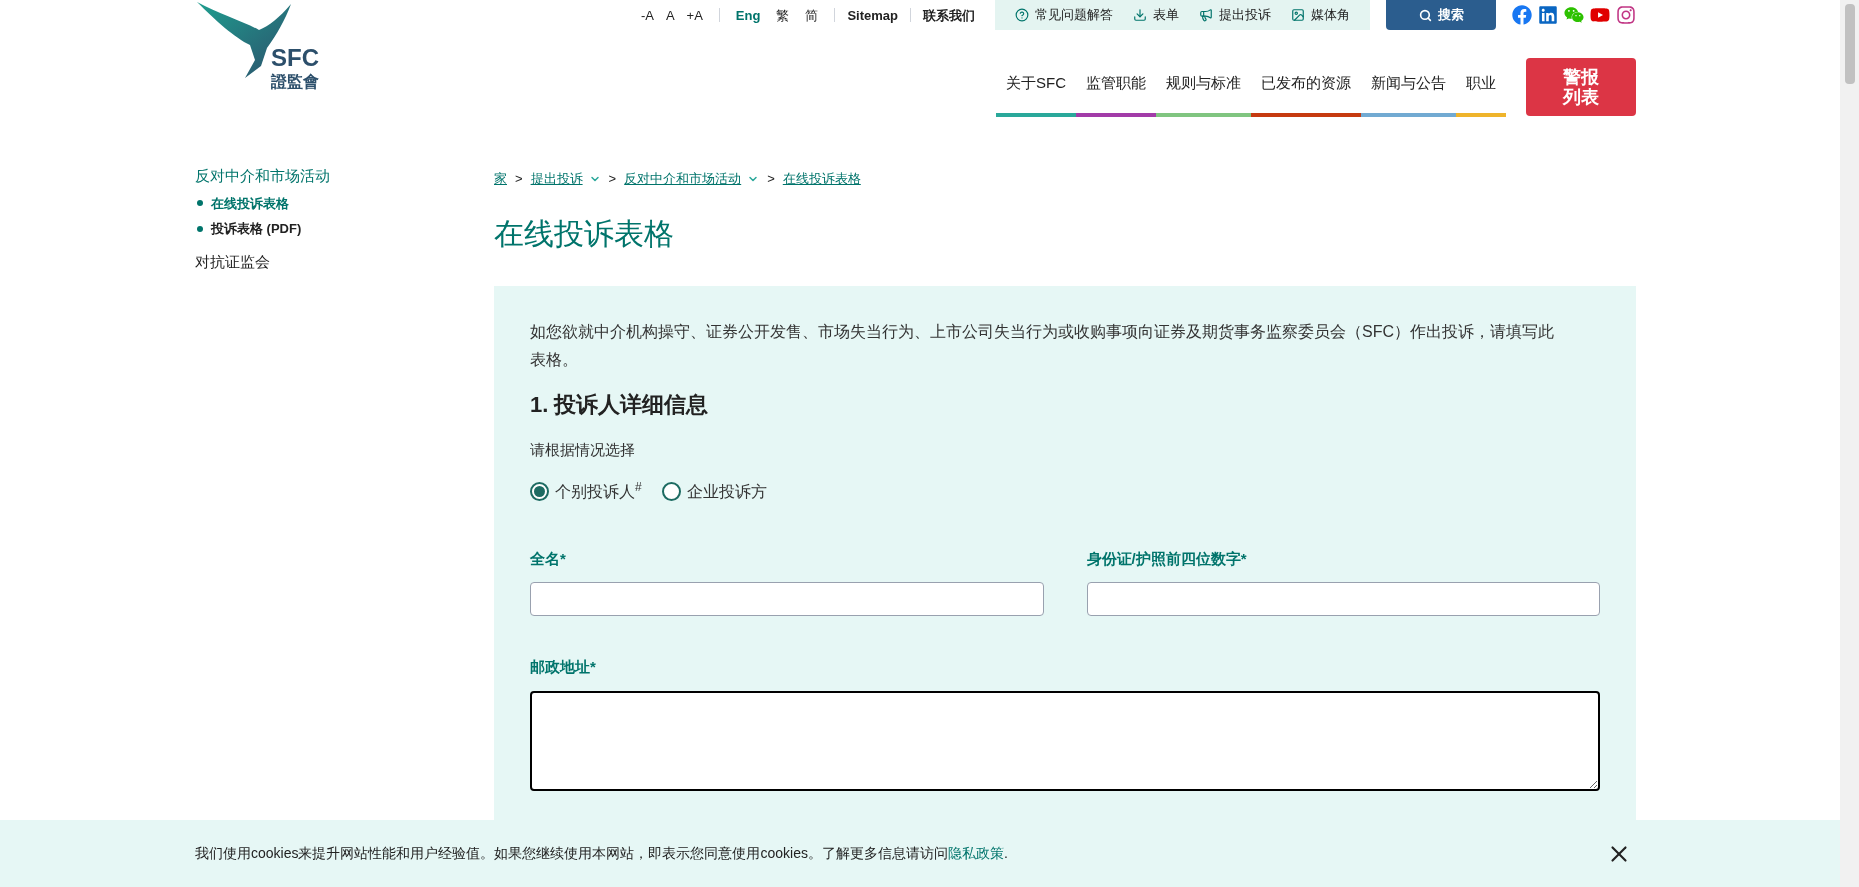 The image size is (1859, 887). Describe the element at coordinates (256, 229) in the screenshot. I see `sidebar-item: 投诉表格 (PDF)` at that location.